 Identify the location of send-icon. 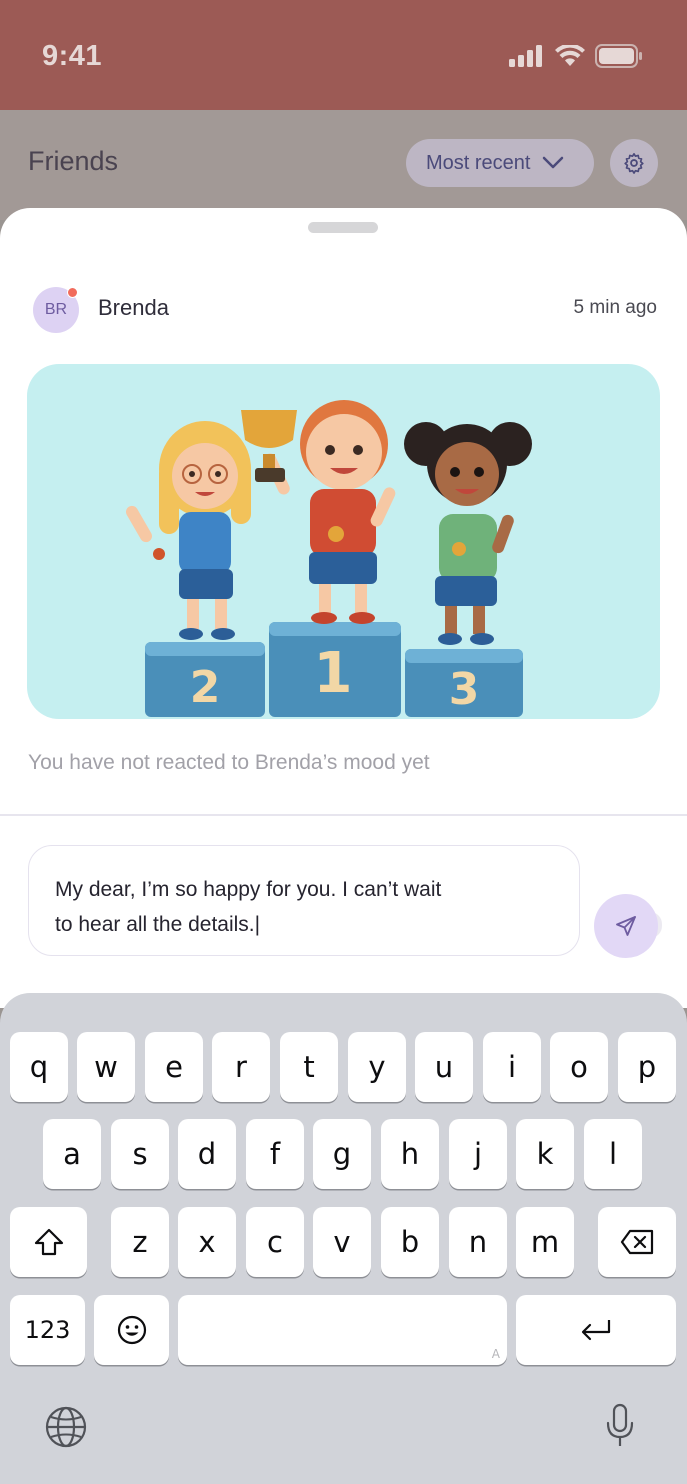
(626, 926).